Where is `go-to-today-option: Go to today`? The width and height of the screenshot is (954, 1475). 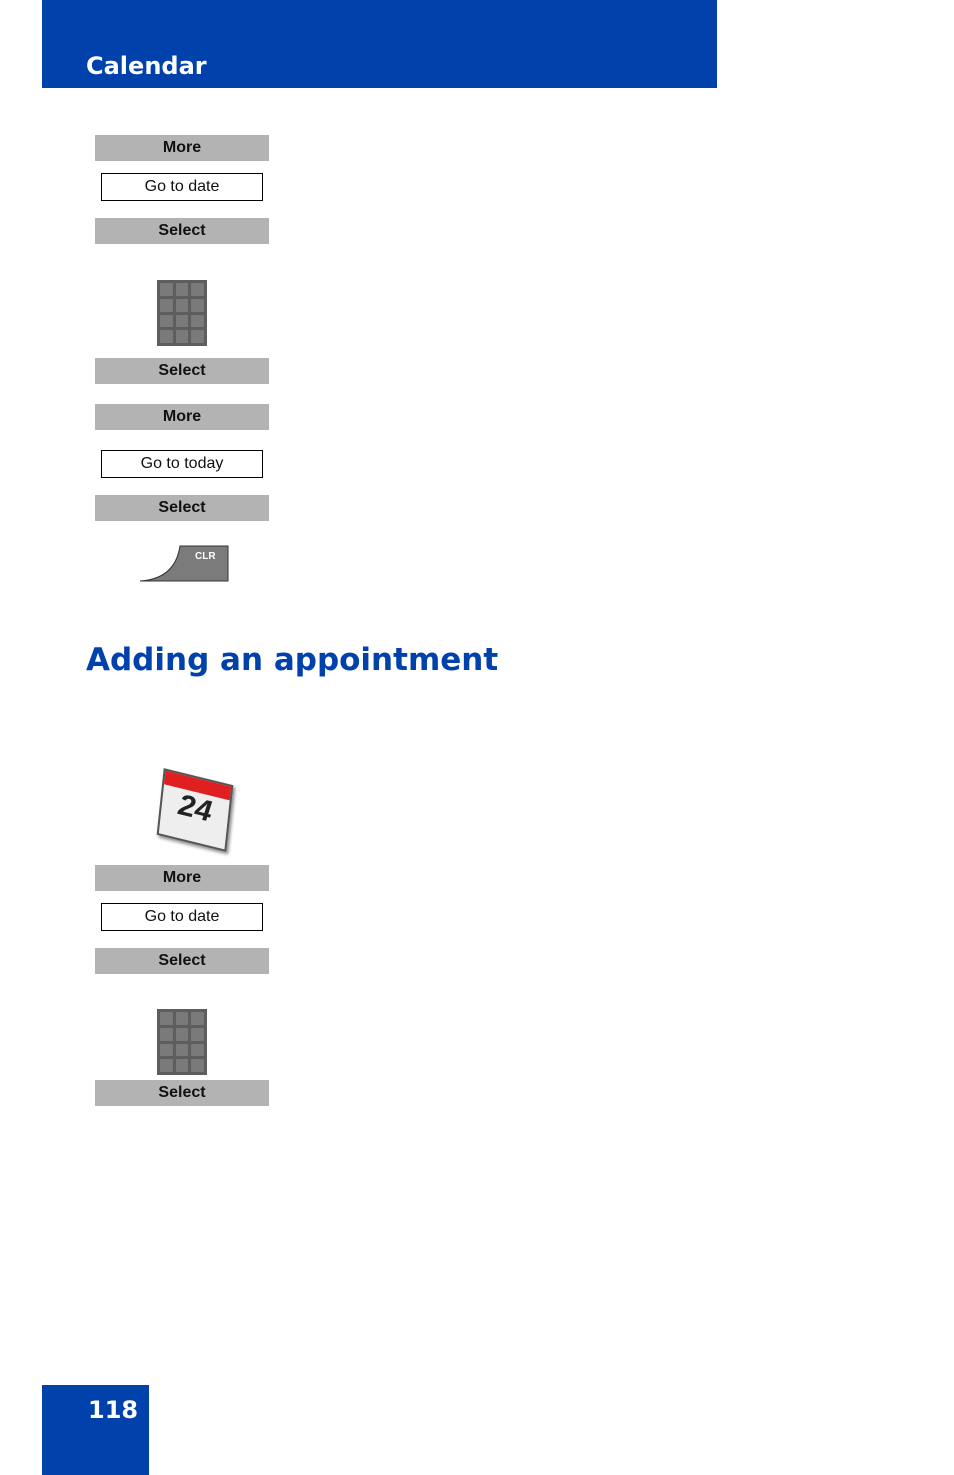 go-to-today-option: Go to today is located at coordinates (182, 464).